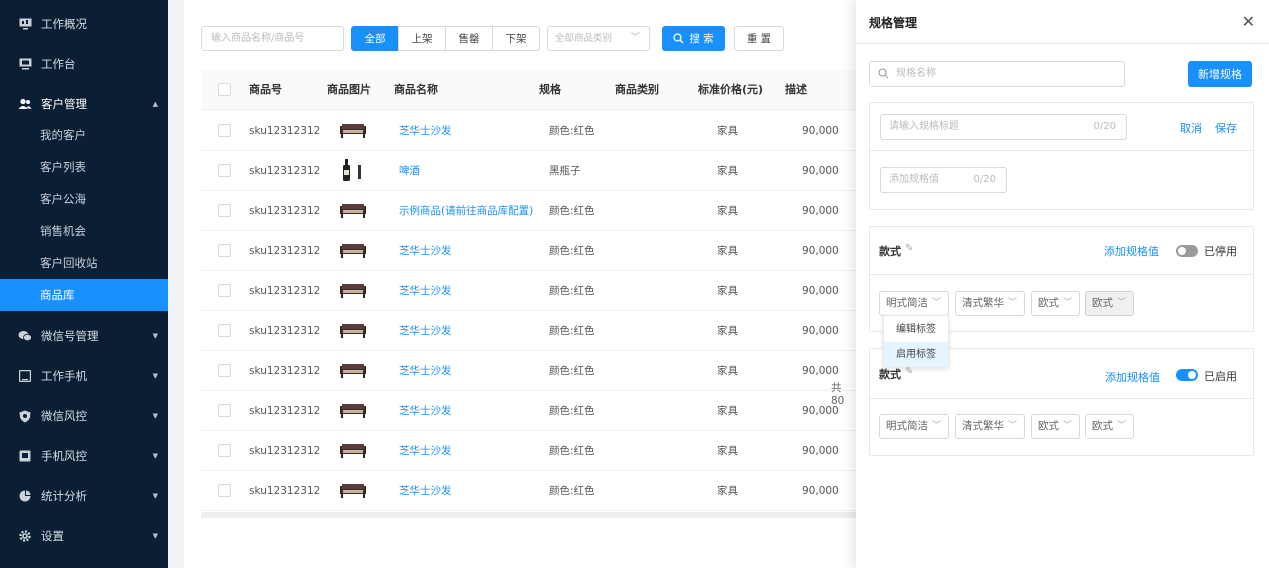 This screenshot has width=1269, height=568. Describe the element at coordinates (64, 376) in the screenshot. I see `sidebar-item-label: 工作手机` at that location.